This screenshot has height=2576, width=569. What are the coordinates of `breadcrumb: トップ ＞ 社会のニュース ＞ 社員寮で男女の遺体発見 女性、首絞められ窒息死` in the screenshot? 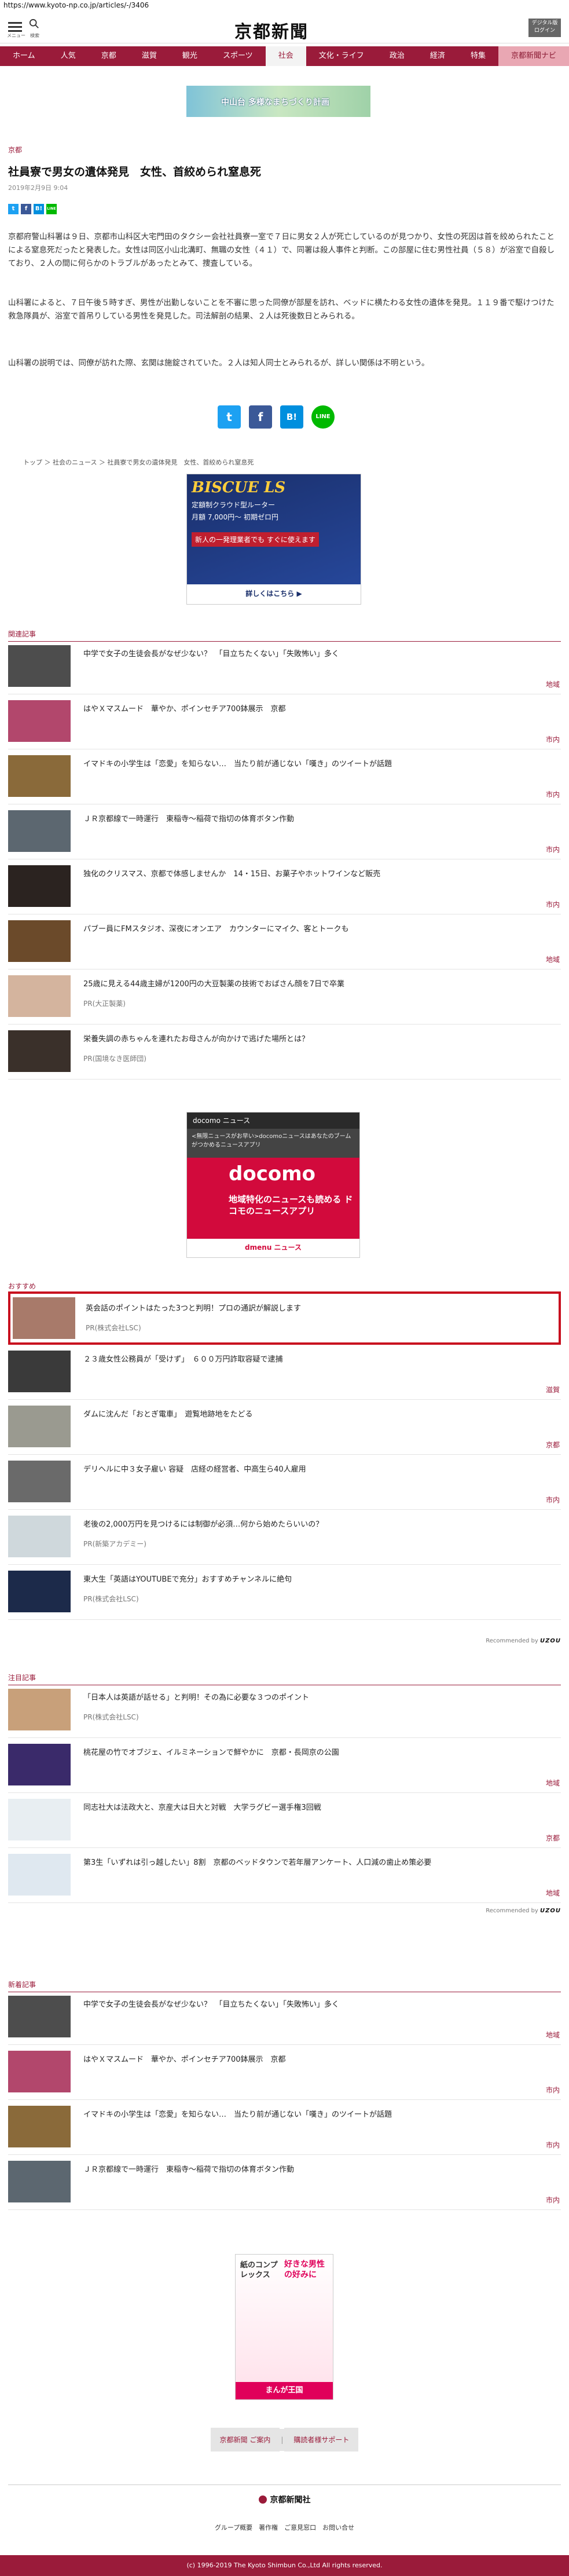 It's located at (138, 462).